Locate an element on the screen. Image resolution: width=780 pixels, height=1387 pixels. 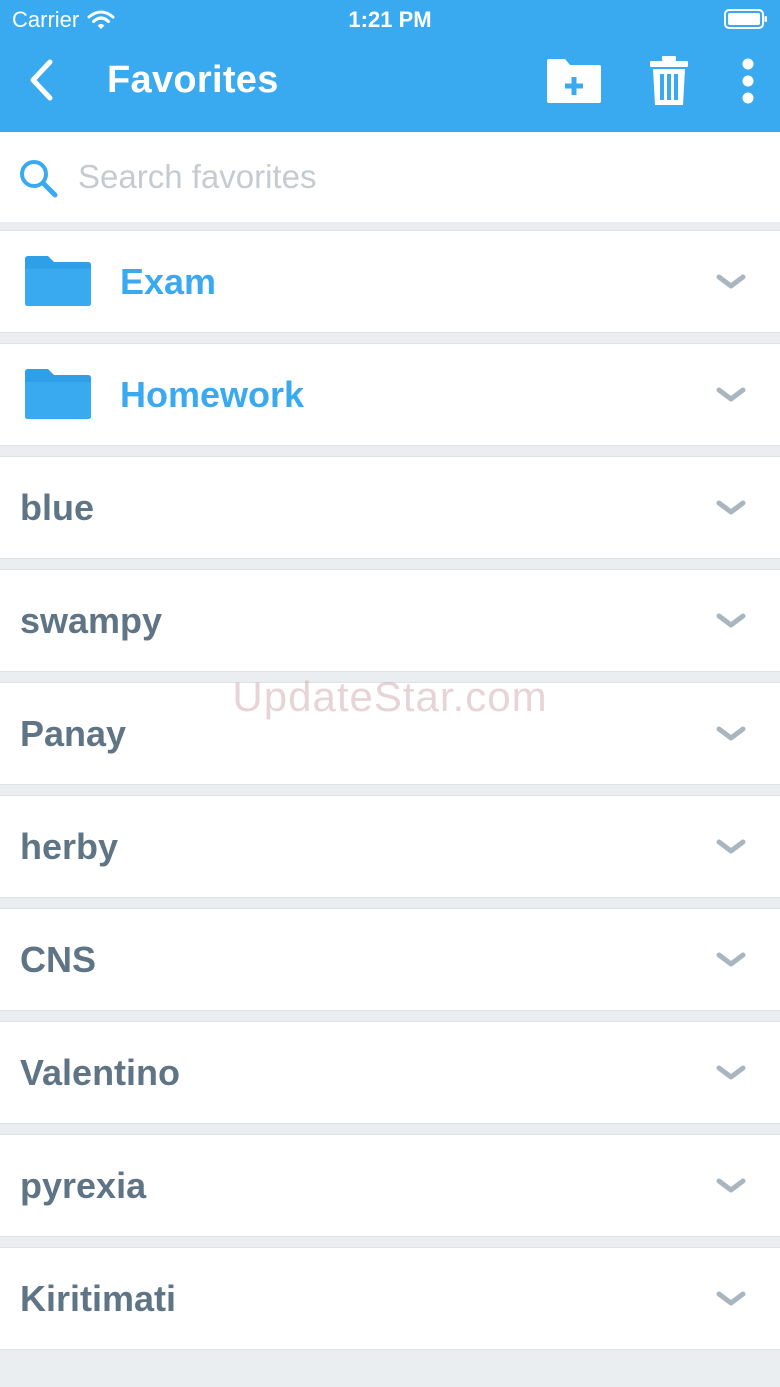
folder-row-exam: Exam is located at coordinates (390, 281).